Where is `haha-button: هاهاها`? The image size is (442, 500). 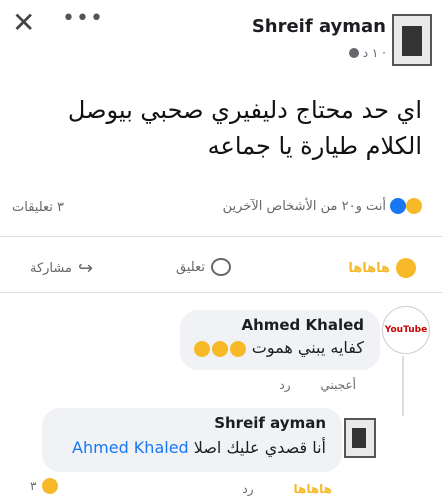 haha-button: هاهاها is located at coordinates (382, 268).